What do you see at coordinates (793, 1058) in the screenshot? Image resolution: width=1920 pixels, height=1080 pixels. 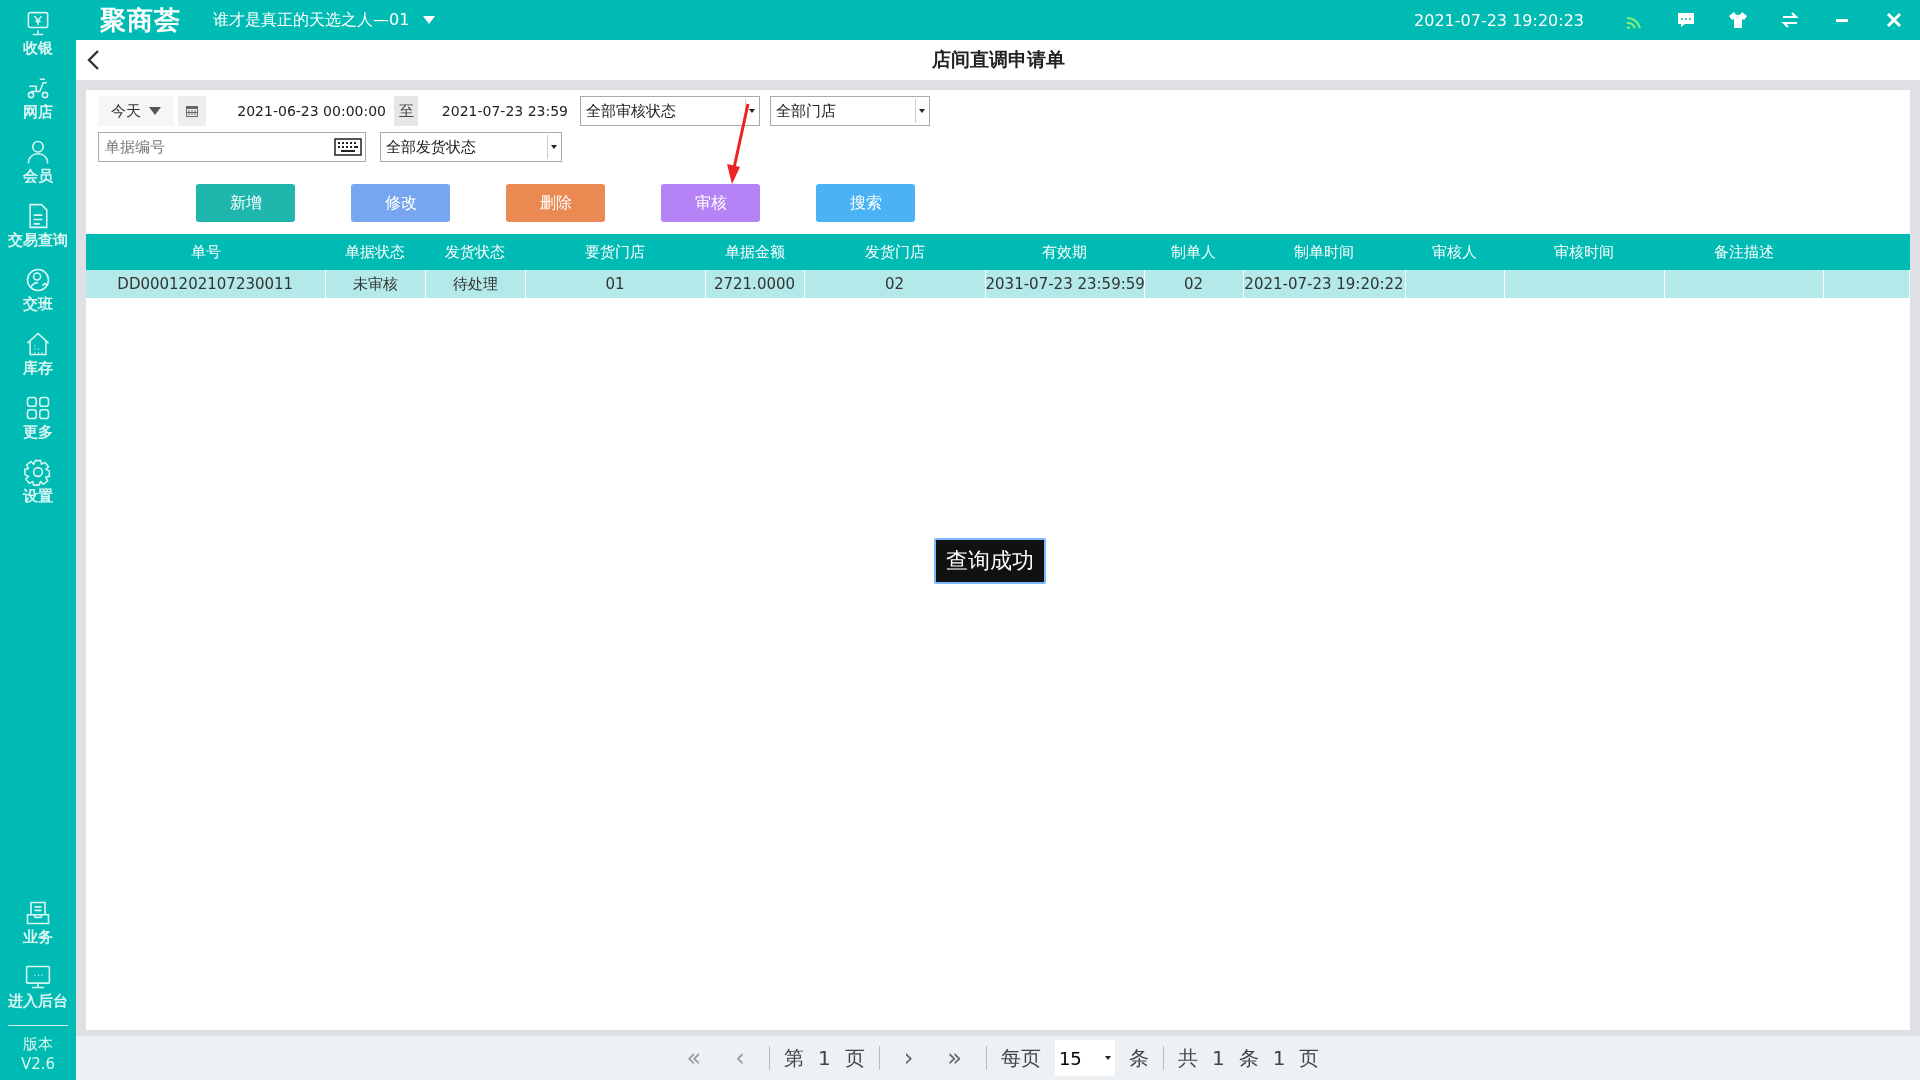 I see `page-prefix: 第` at bounding box center [793, 1058].